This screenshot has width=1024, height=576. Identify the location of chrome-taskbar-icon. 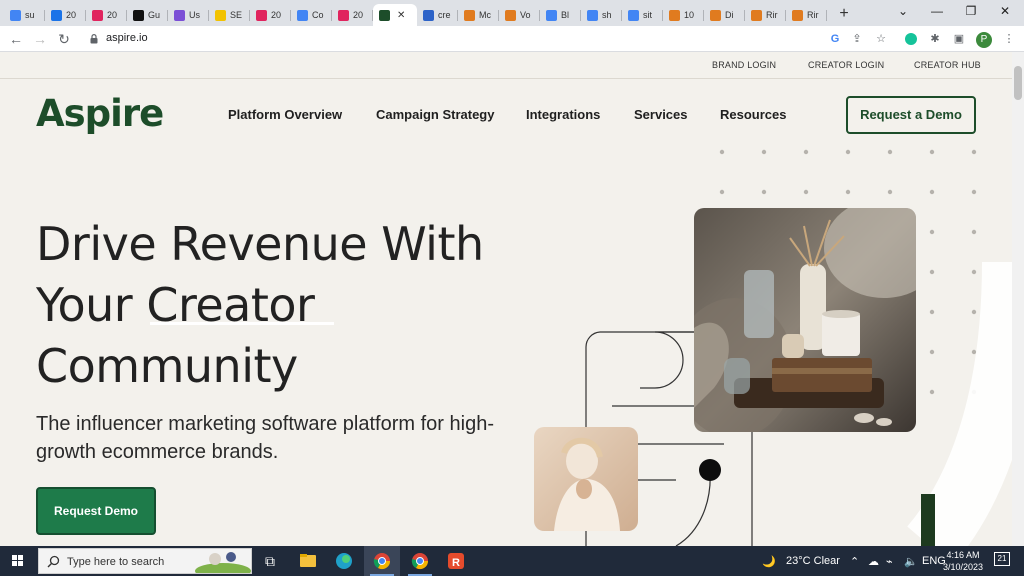
(382, 561).